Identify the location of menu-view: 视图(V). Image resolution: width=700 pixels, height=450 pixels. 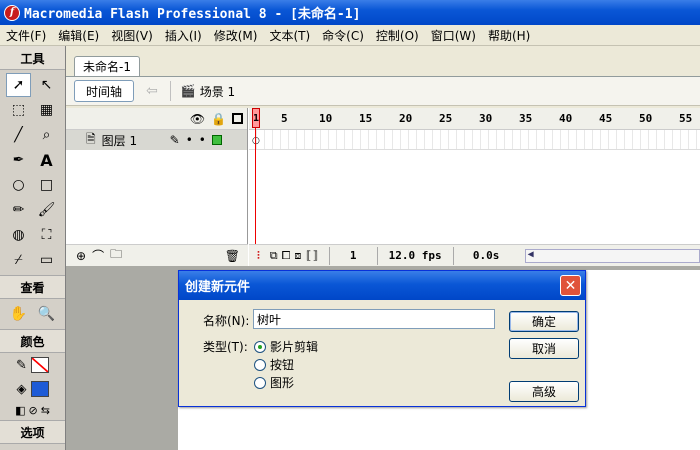
(132, 35).